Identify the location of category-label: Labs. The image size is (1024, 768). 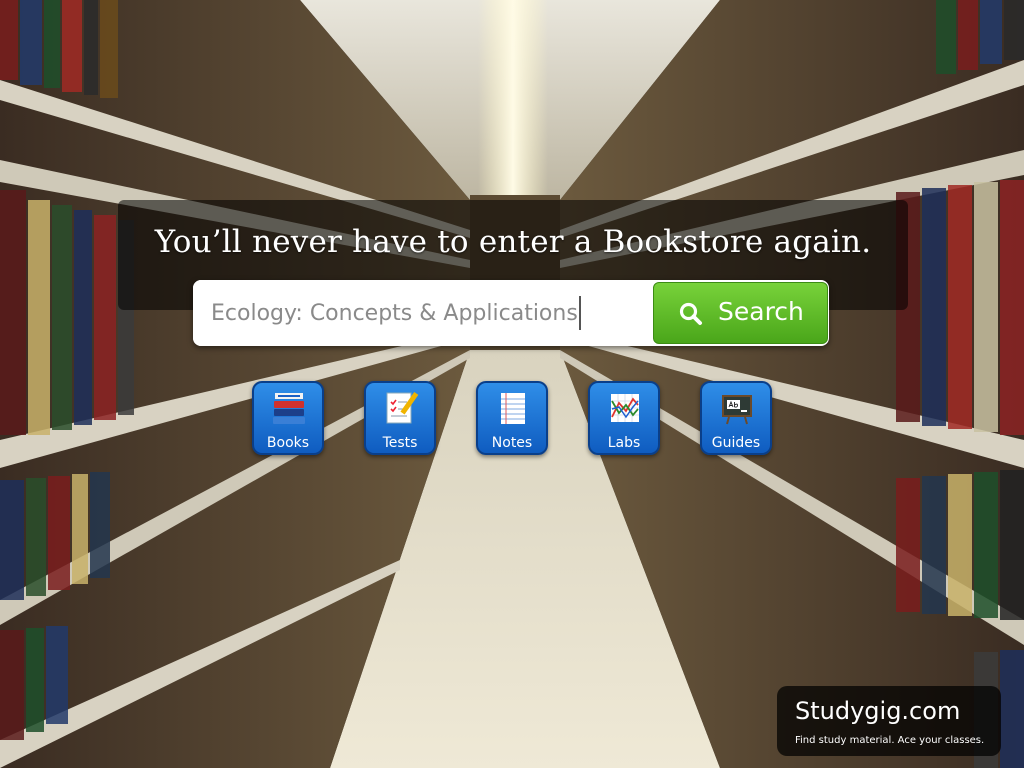
(624, 443).